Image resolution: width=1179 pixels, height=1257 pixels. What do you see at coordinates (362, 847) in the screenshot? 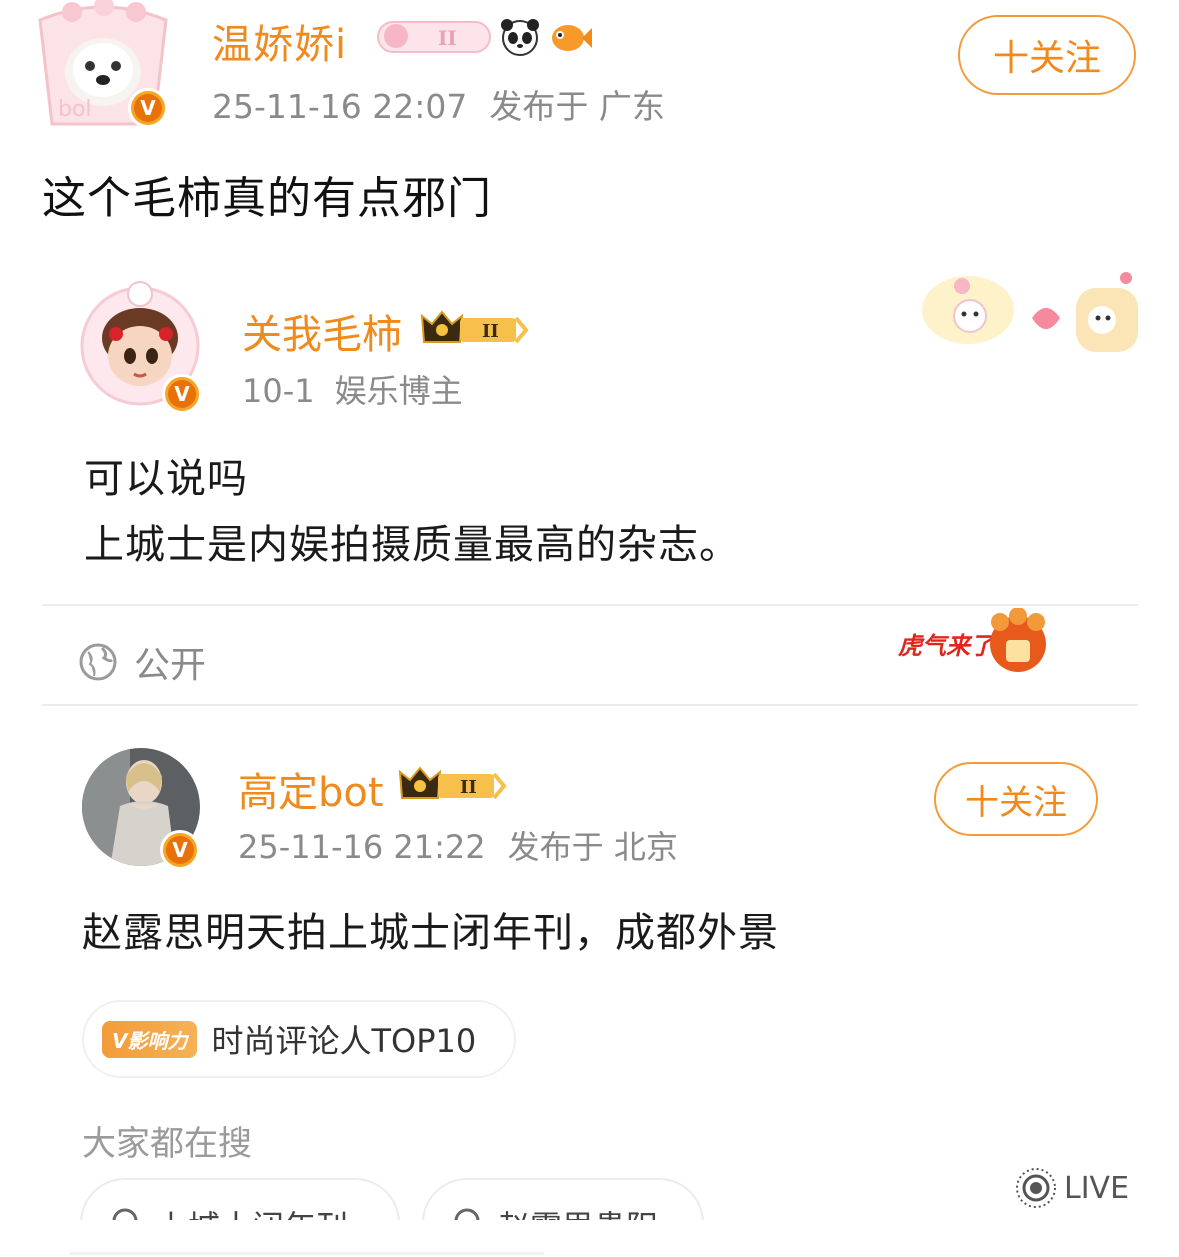
I see `repost-2-date: 25-11-16 21:22` at bounding box center [362, 847].